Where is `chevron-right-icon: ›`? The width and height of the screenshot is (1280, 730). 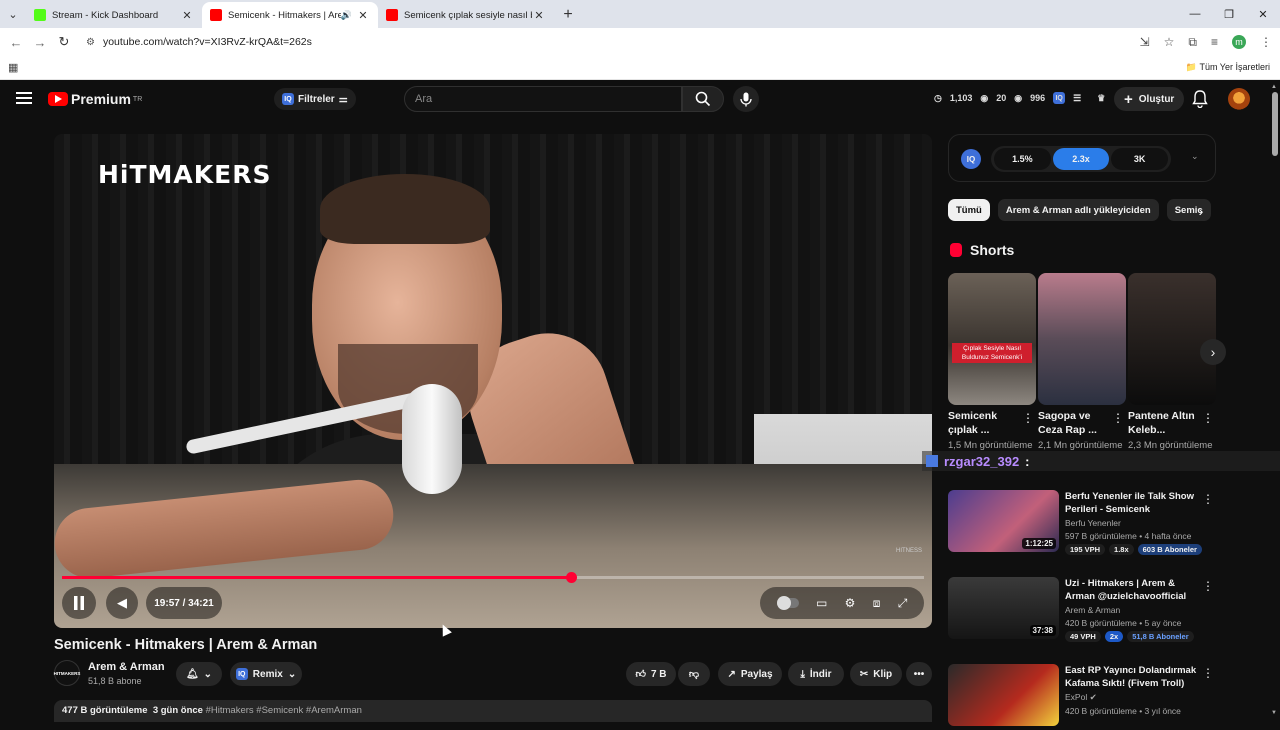 chevron-right-icon: › is located at coordinates (1201, 211).